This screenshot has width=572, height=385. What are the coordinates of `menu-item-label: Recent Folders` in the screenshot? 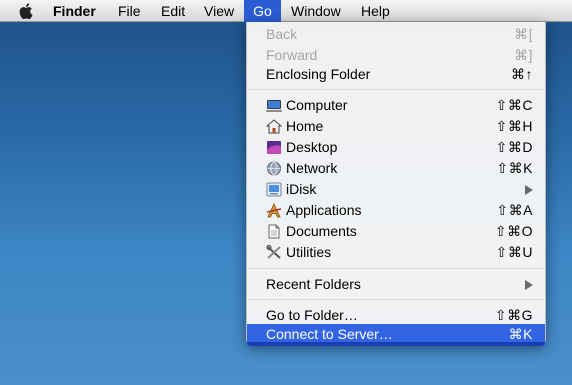 It's located at (313, 284).